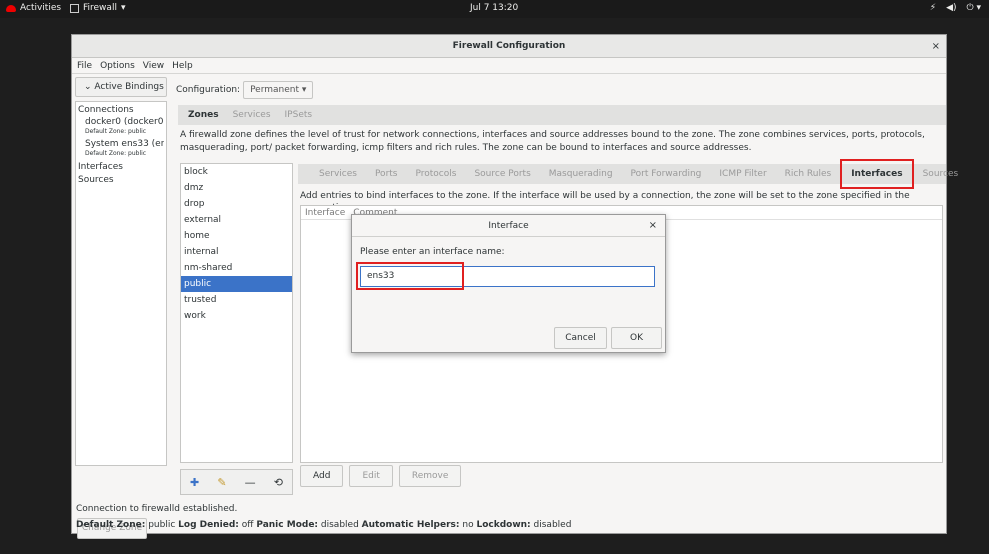 The height and width of the screenshot is (554, 989). I want to click on zone-item-nm-shared: nm-shared, so click(236, 268).